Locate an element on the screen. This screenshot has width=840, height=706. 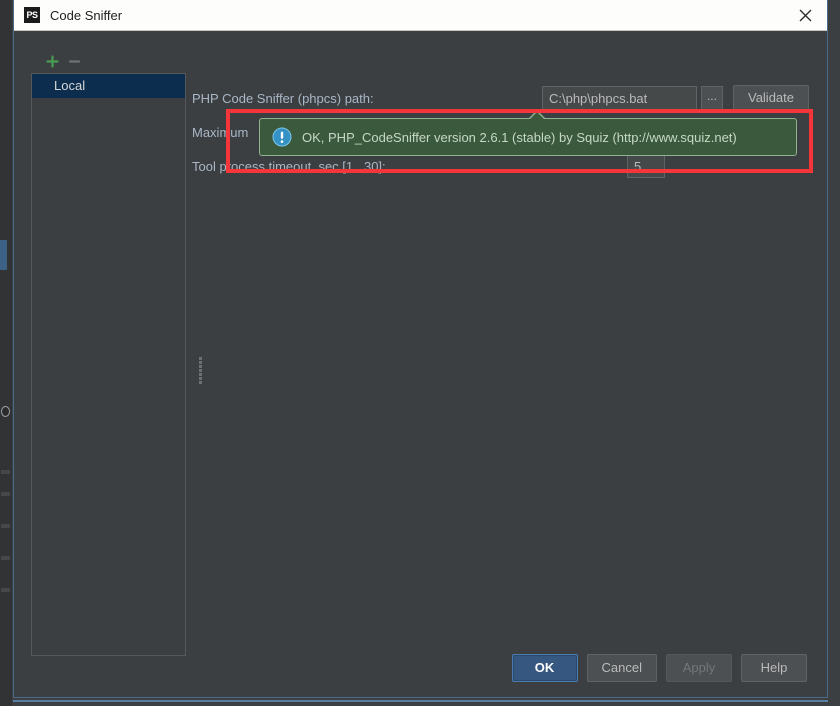
ide-breakpoint-dot is located at coordinates (5, 411).